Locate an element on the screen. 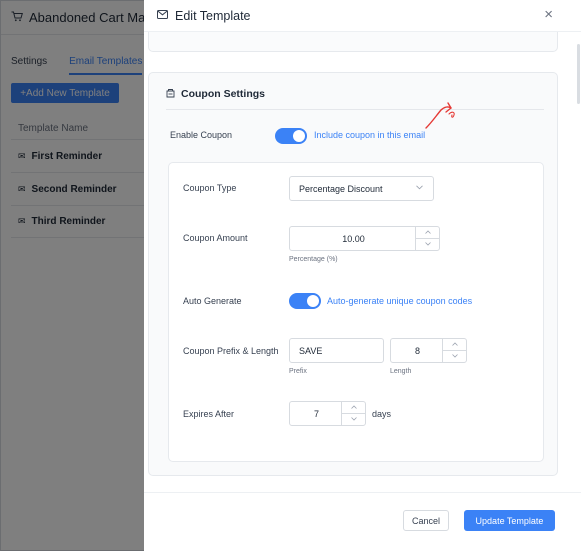 The width and height of the screenshot is (581, 551). coupon-type-select: Percentage Discount is located at coordinates (361, 188).